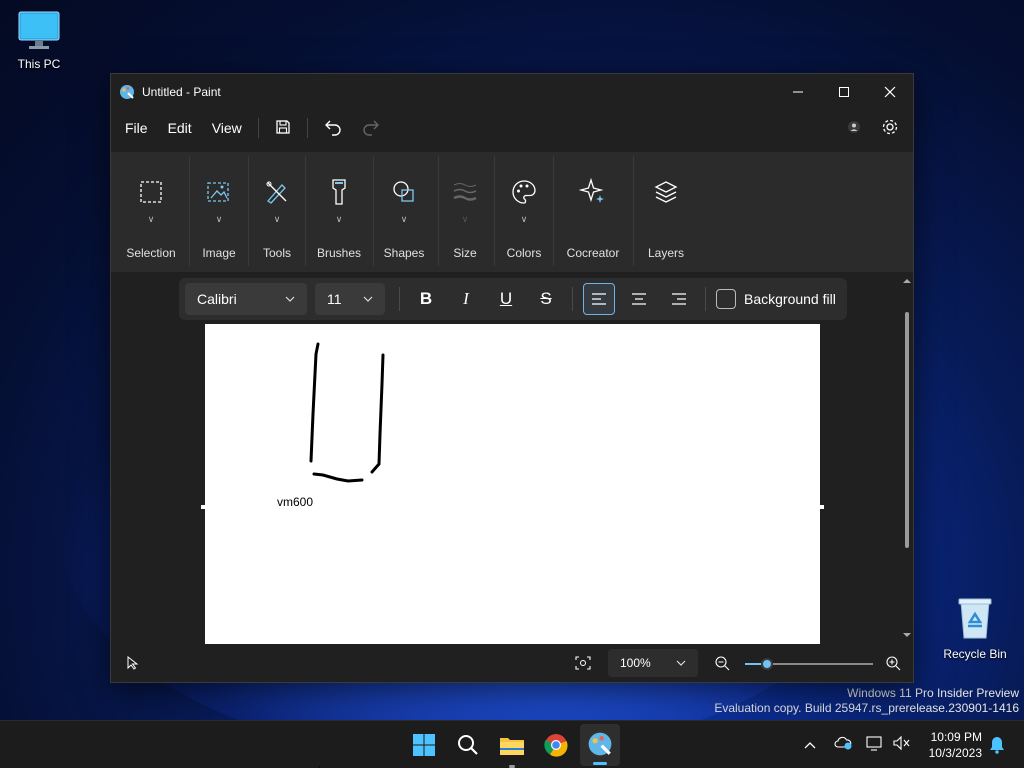 The width and height of the screenshot is (1024, 768). Describe the element at coordinates (546, 299) in the screenshot. I see `strikethrough-button: S` at that location.